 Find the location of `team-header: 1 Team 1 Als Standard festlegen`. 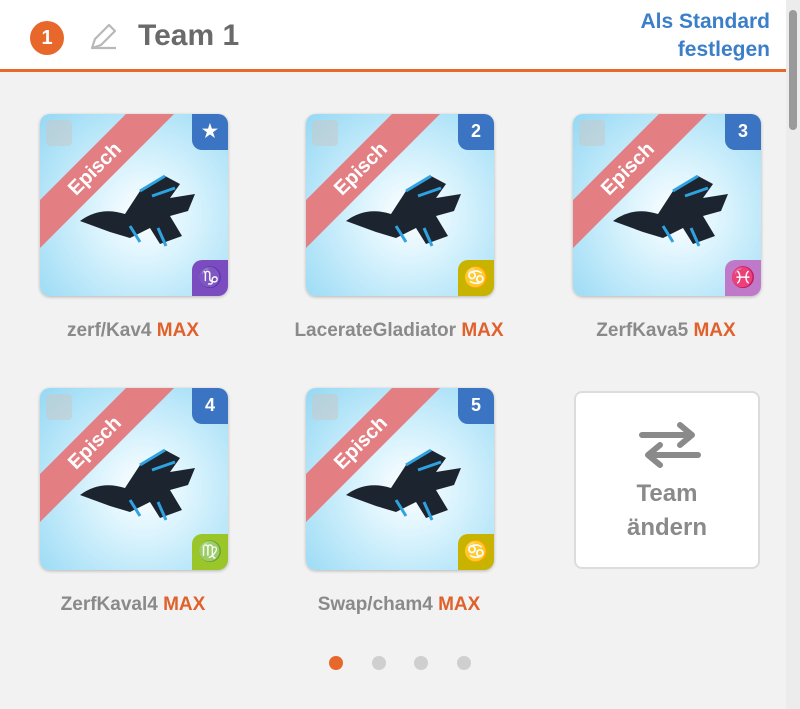

team-header: 1 Team 1 Als Standard festlegen is located at coordinates (400, 36).